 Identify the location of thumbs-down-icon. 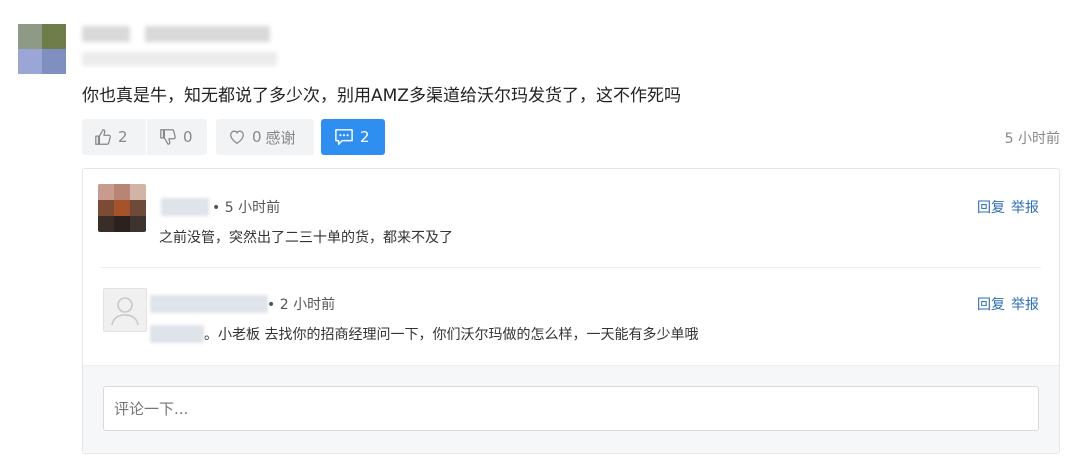
(168, 137).